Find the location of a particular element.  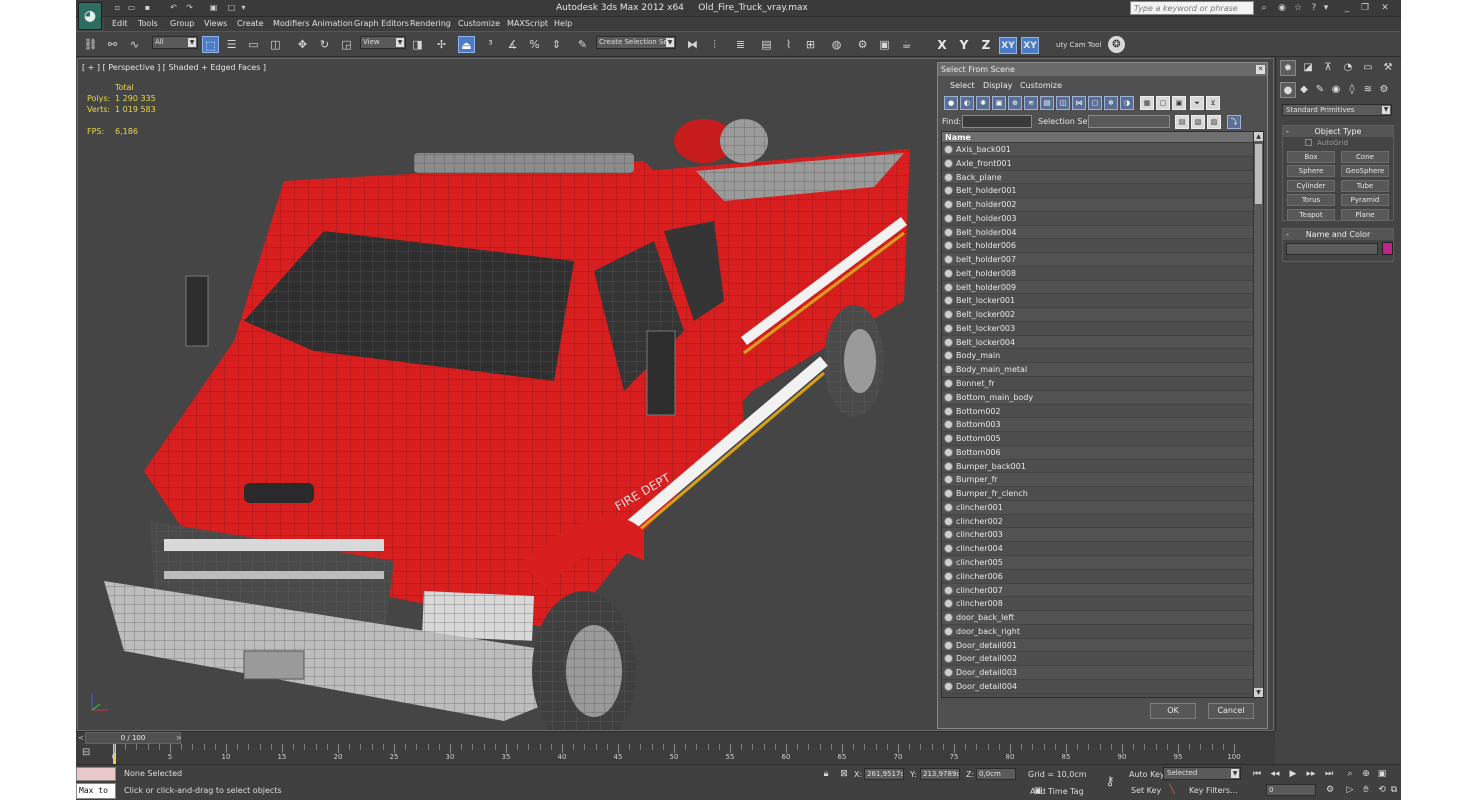

select-by-name-icon: ☰ is located at coordinates (231, 44).